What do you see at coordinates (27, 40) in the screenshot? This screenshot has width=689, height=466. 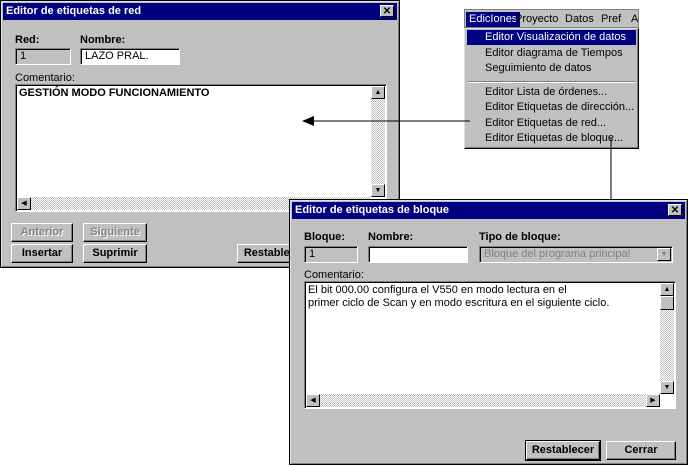 I see `red-label: Red:` at bounding box center [27, 40].